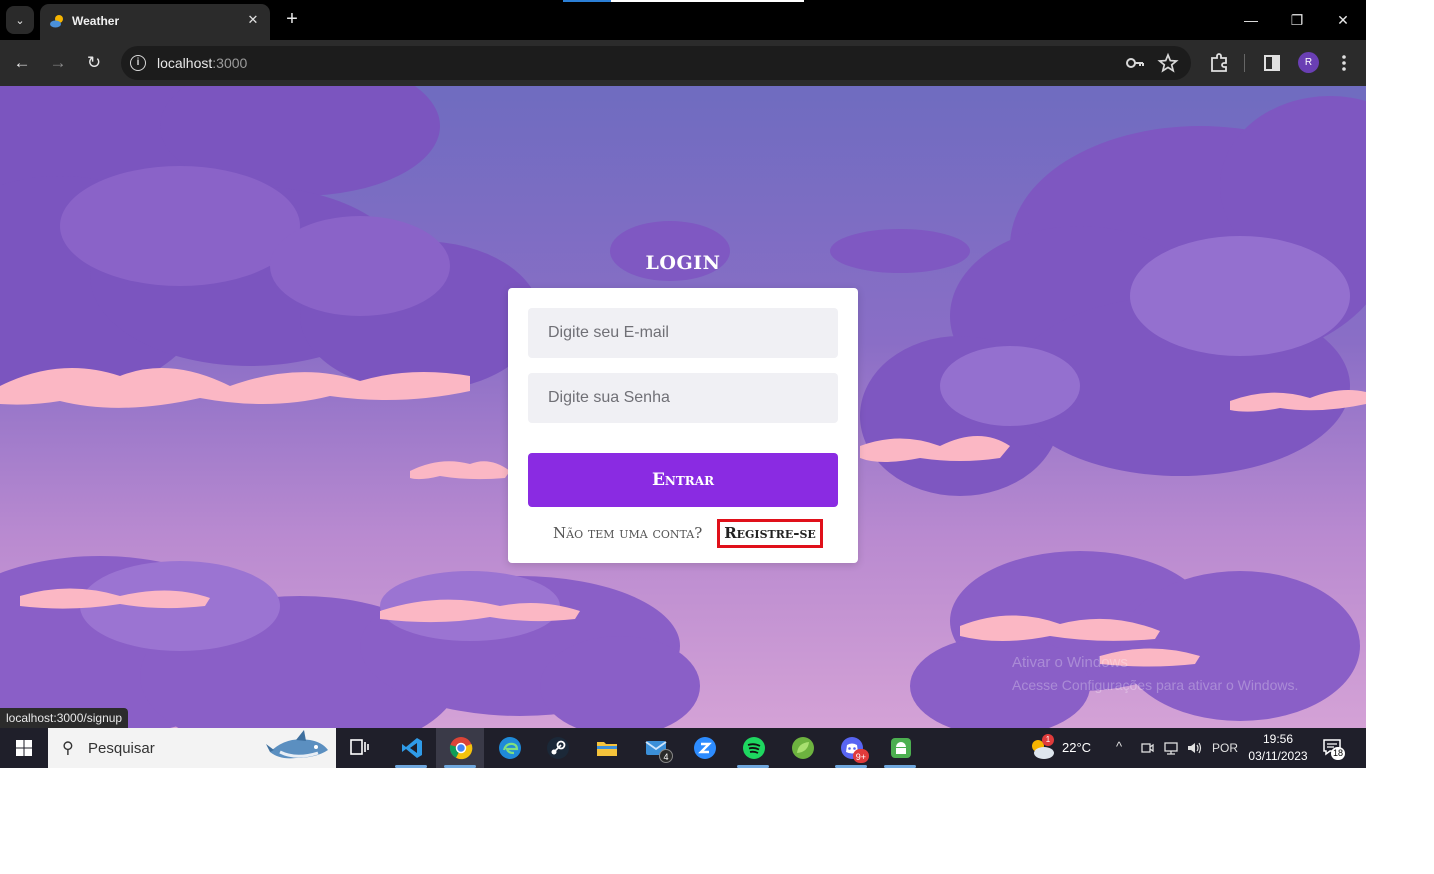  What do you see at coordinates (655, 748) in the screenshot?
I see `taskbar-mail: 4` at bounding box center [655, 748].